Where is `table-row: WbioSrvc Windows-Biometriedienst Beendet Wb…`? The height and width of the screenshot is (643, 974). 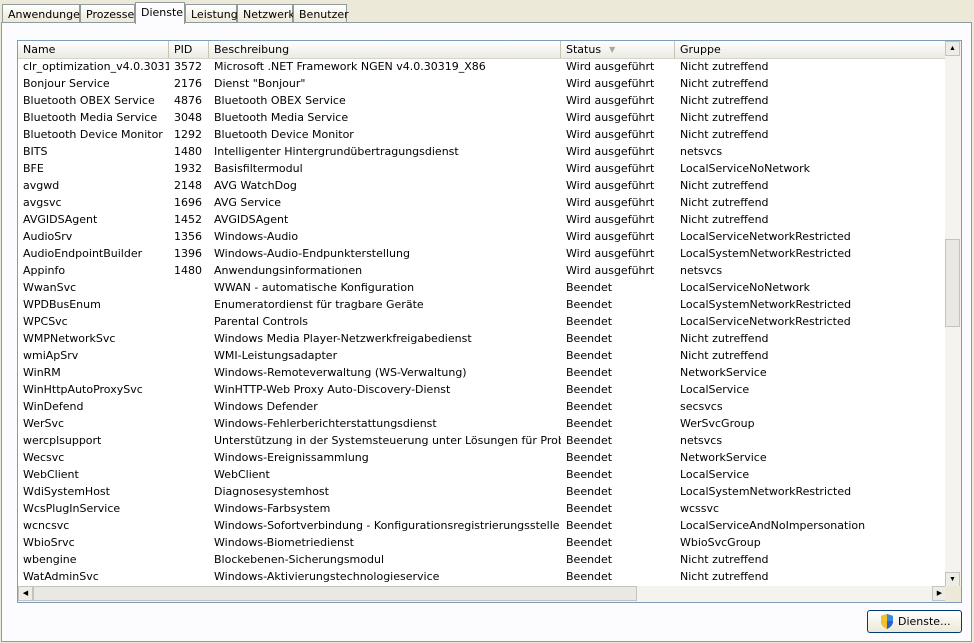 table-row: WbioSrvc Windows-Biometriedienst Beendet Wb… is located at coordinates (482, 542).